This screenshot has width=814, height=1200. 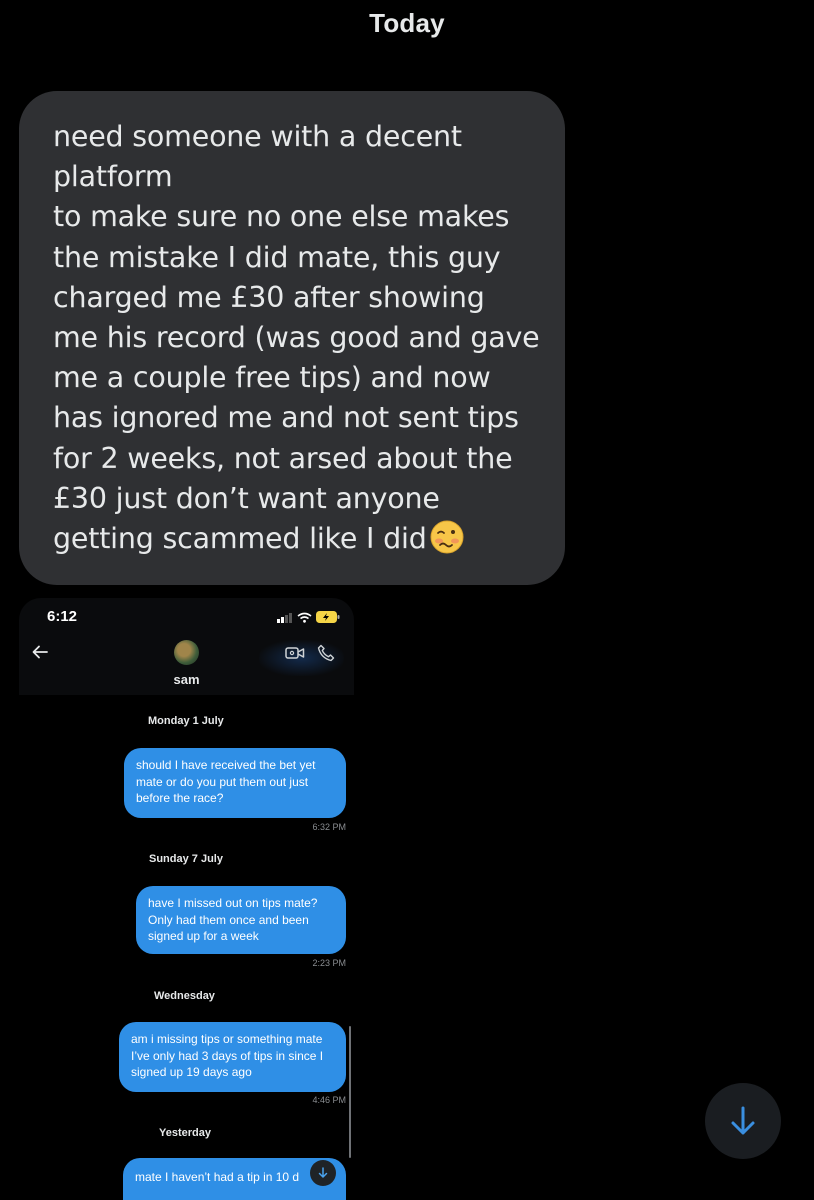 What do you see at coordinates (40, 652) in the screenshot?
I see `back-arrow-icon` at bounding box center [40, 652].